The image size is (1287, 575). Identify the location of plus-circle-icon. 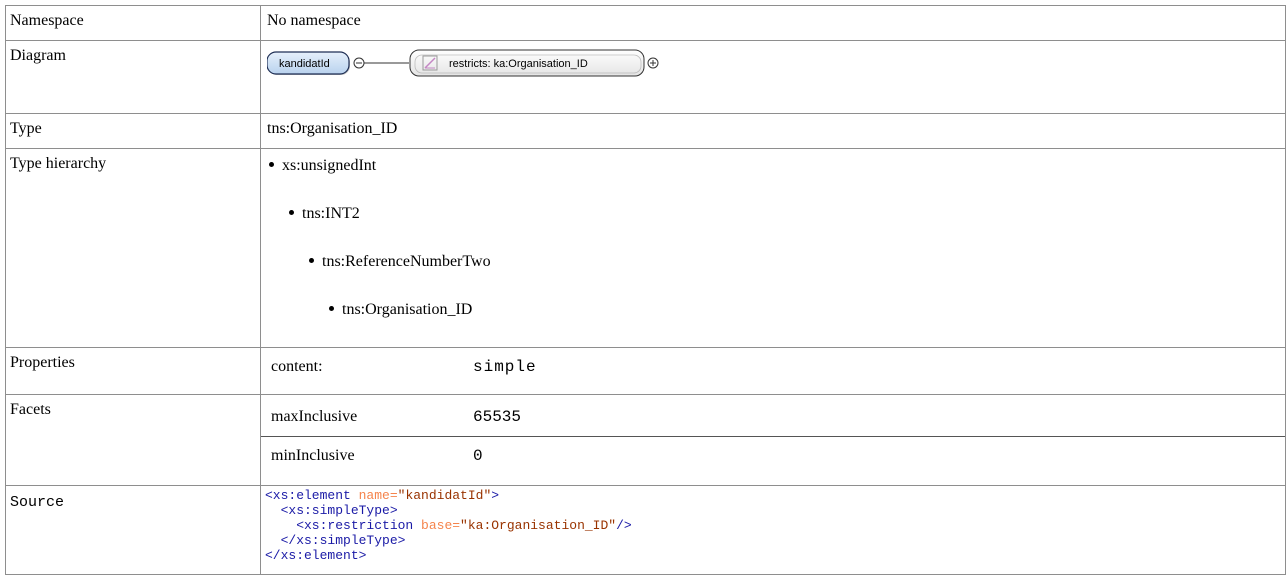
(653, 63).